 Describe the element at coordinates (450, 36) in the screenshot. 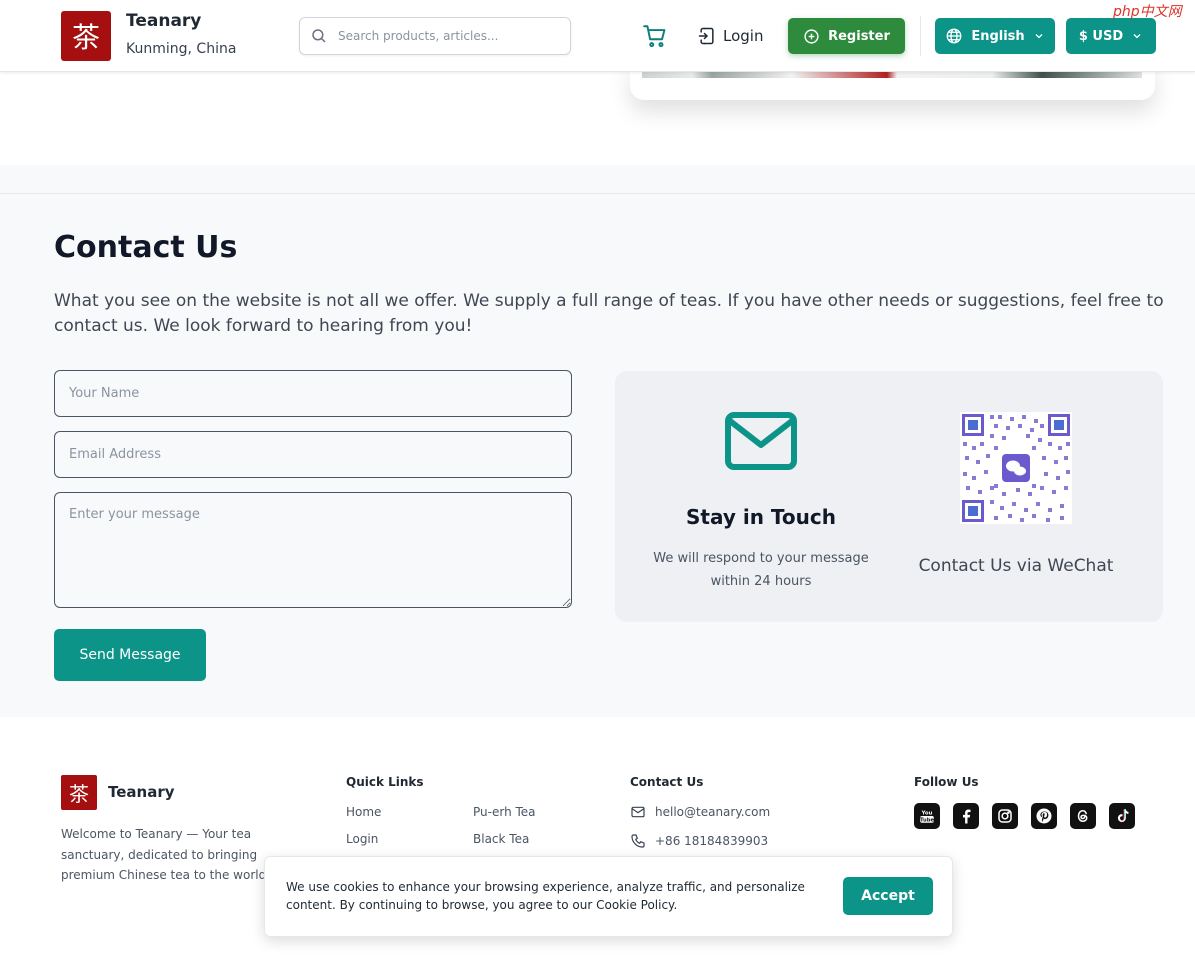

I see `search-input` at that location.